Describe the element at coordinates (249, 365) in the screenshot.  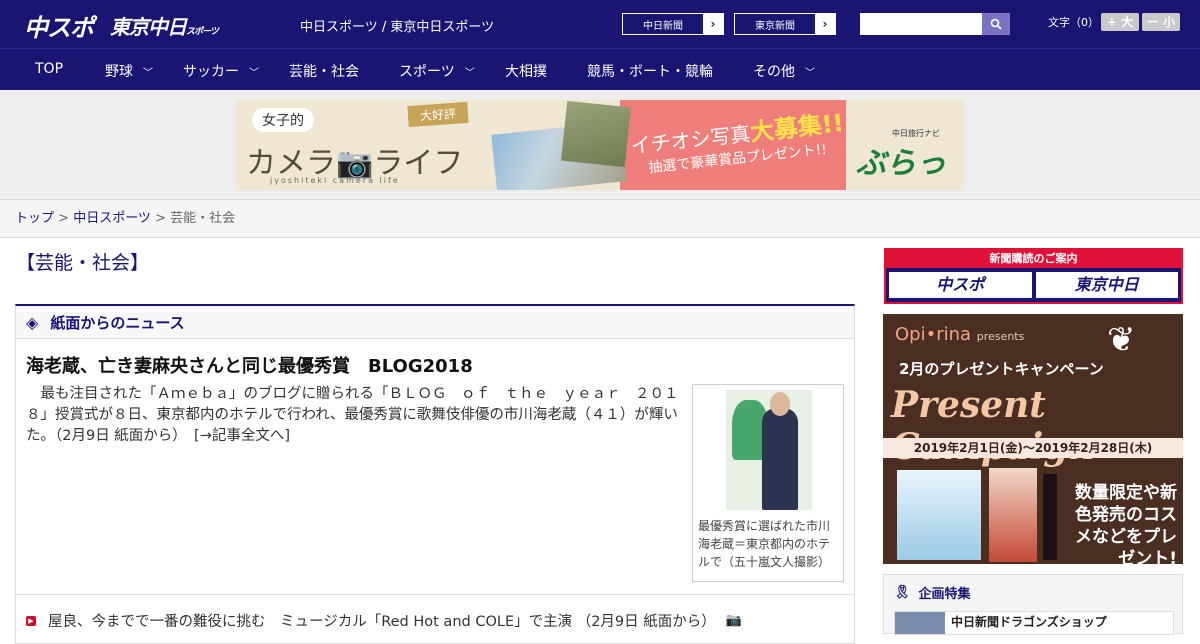
I see `article-headline: 海老蔵、亡き妻麻央さんと同じ最優秀賞 BLOG2018` at that location.